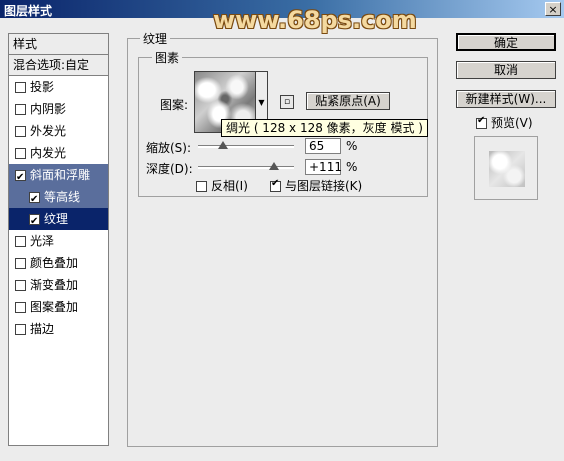  What do you see at coordinates (201, 186) in the screenshot?
I see `invert-checkbox` at bounding box center [201, 186].